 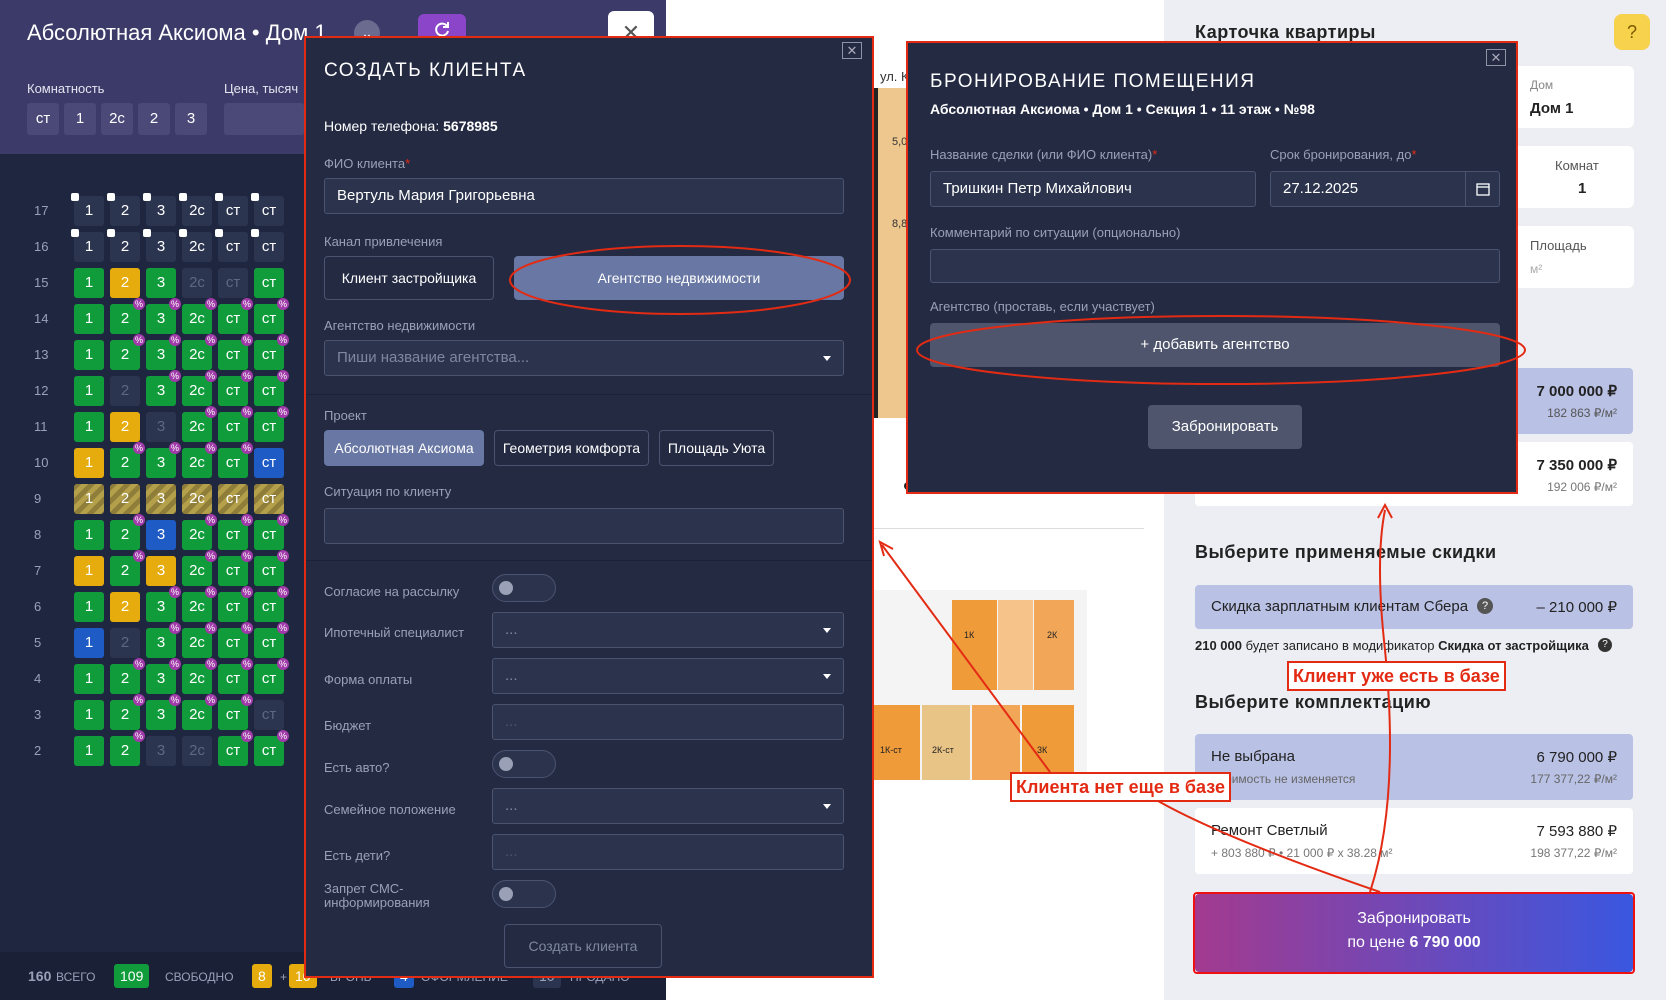 I want to click on annotation-client-new: Клиента нет еще в базе, so click(x=1121, y=787).